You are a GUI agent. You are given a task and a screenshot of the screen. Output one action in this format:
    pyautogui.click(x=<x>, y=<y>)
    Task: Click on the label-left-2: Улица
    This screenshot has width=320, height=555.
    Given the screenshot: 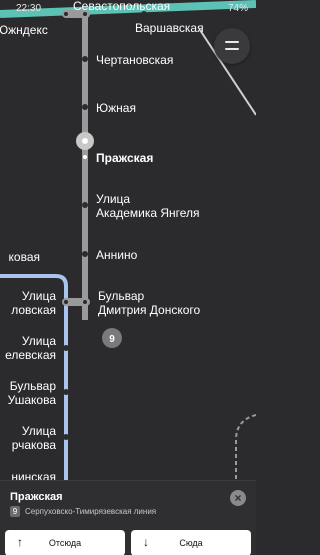 What is the action you would take?
    pyautogui.click(x=39, y=296)
    